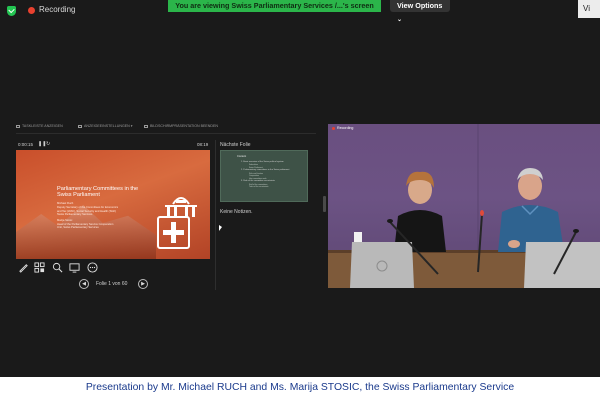  I want to click on display-settings-label: ANZEIGEEINSTELLUNGEN ▾, so click(108, 126).